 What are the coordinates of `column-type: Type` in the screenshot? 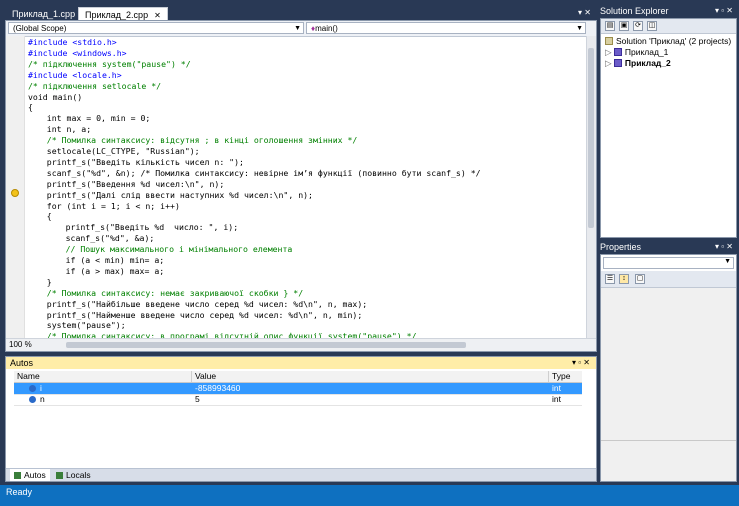 It's located at (566, 376).